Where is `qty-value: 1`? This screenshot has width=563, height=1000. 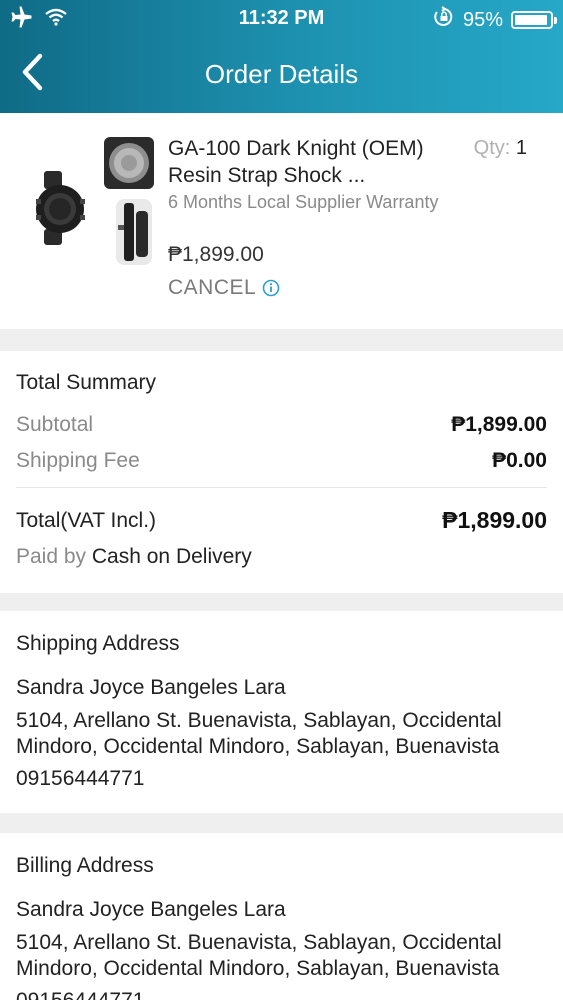
qty-value: 1 is located at coordinates (521, 148).